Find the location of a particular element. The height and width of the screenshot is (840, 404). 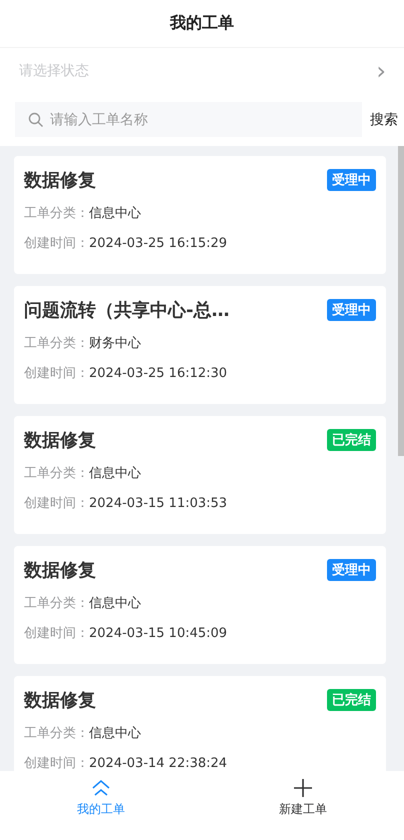

order-card: 数据修复 已完结 工单分类：信息中心 创建时间：2024-03-14 22:38:24 is located at coordinates (200, 723).